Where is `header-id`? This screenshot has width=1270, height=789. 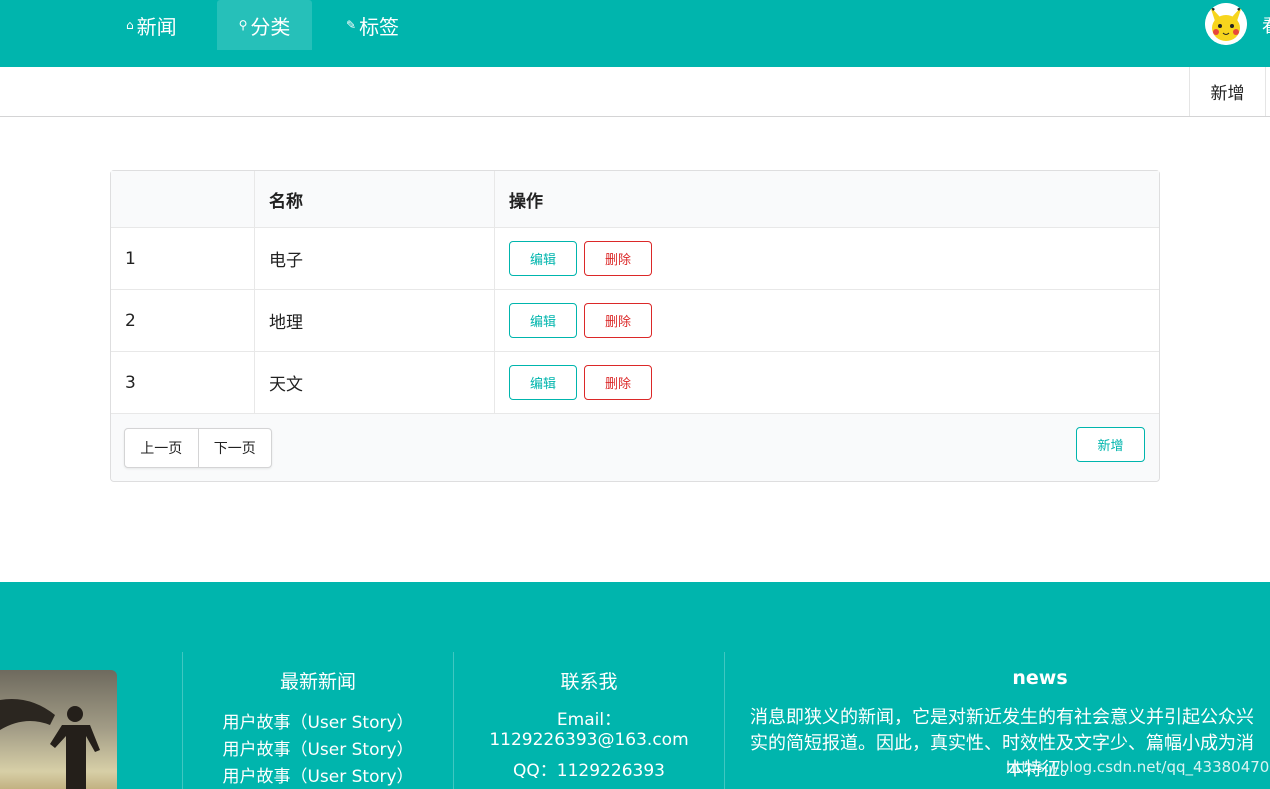
header-id is located at coordinates (182, 199).